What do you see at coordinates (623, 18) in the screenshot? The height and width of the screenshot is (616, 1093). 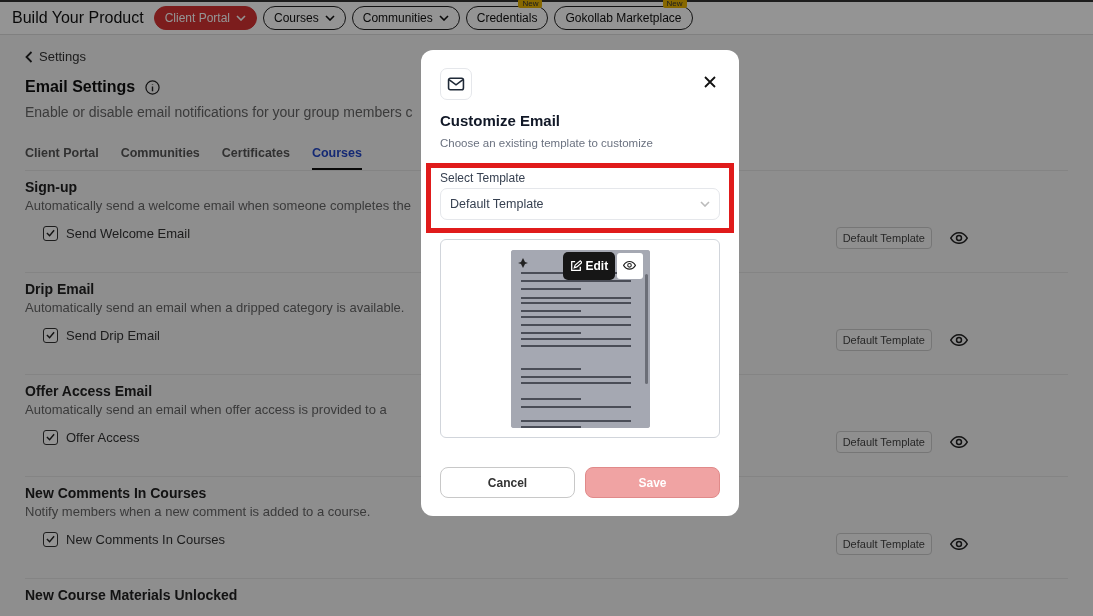 I see `nav-button: Gokollab Marketplace` at bounding box center [623, 18].